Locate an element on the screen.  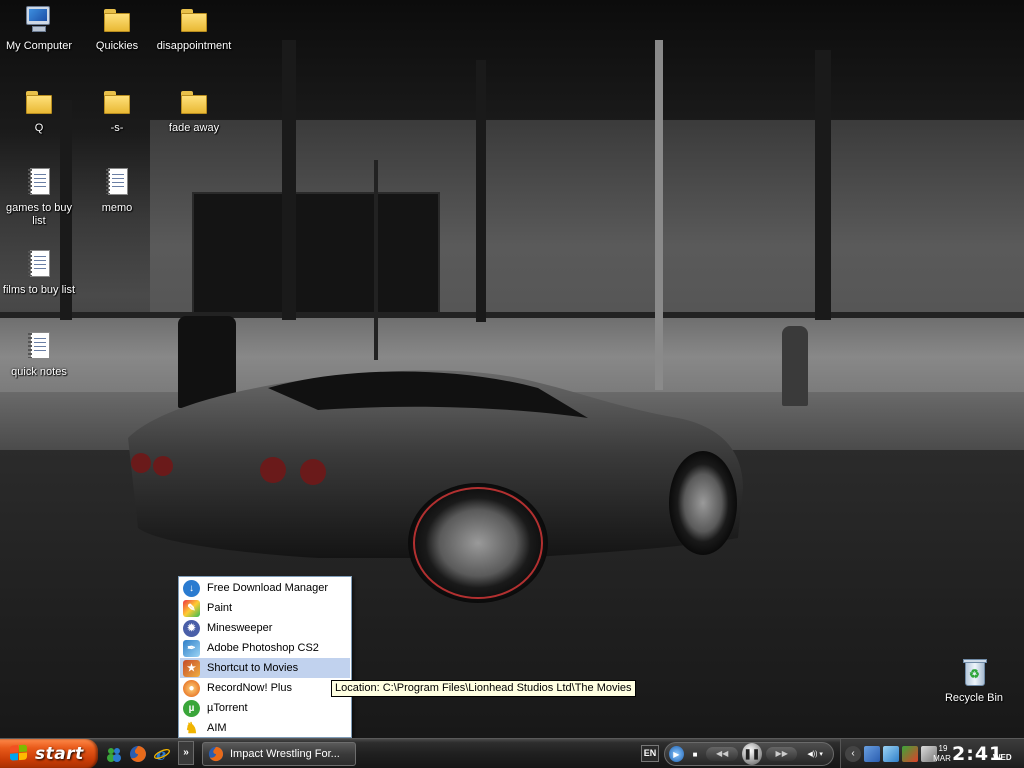
quicklaunch-overflow-button: » is located at coordinates (186, 753).